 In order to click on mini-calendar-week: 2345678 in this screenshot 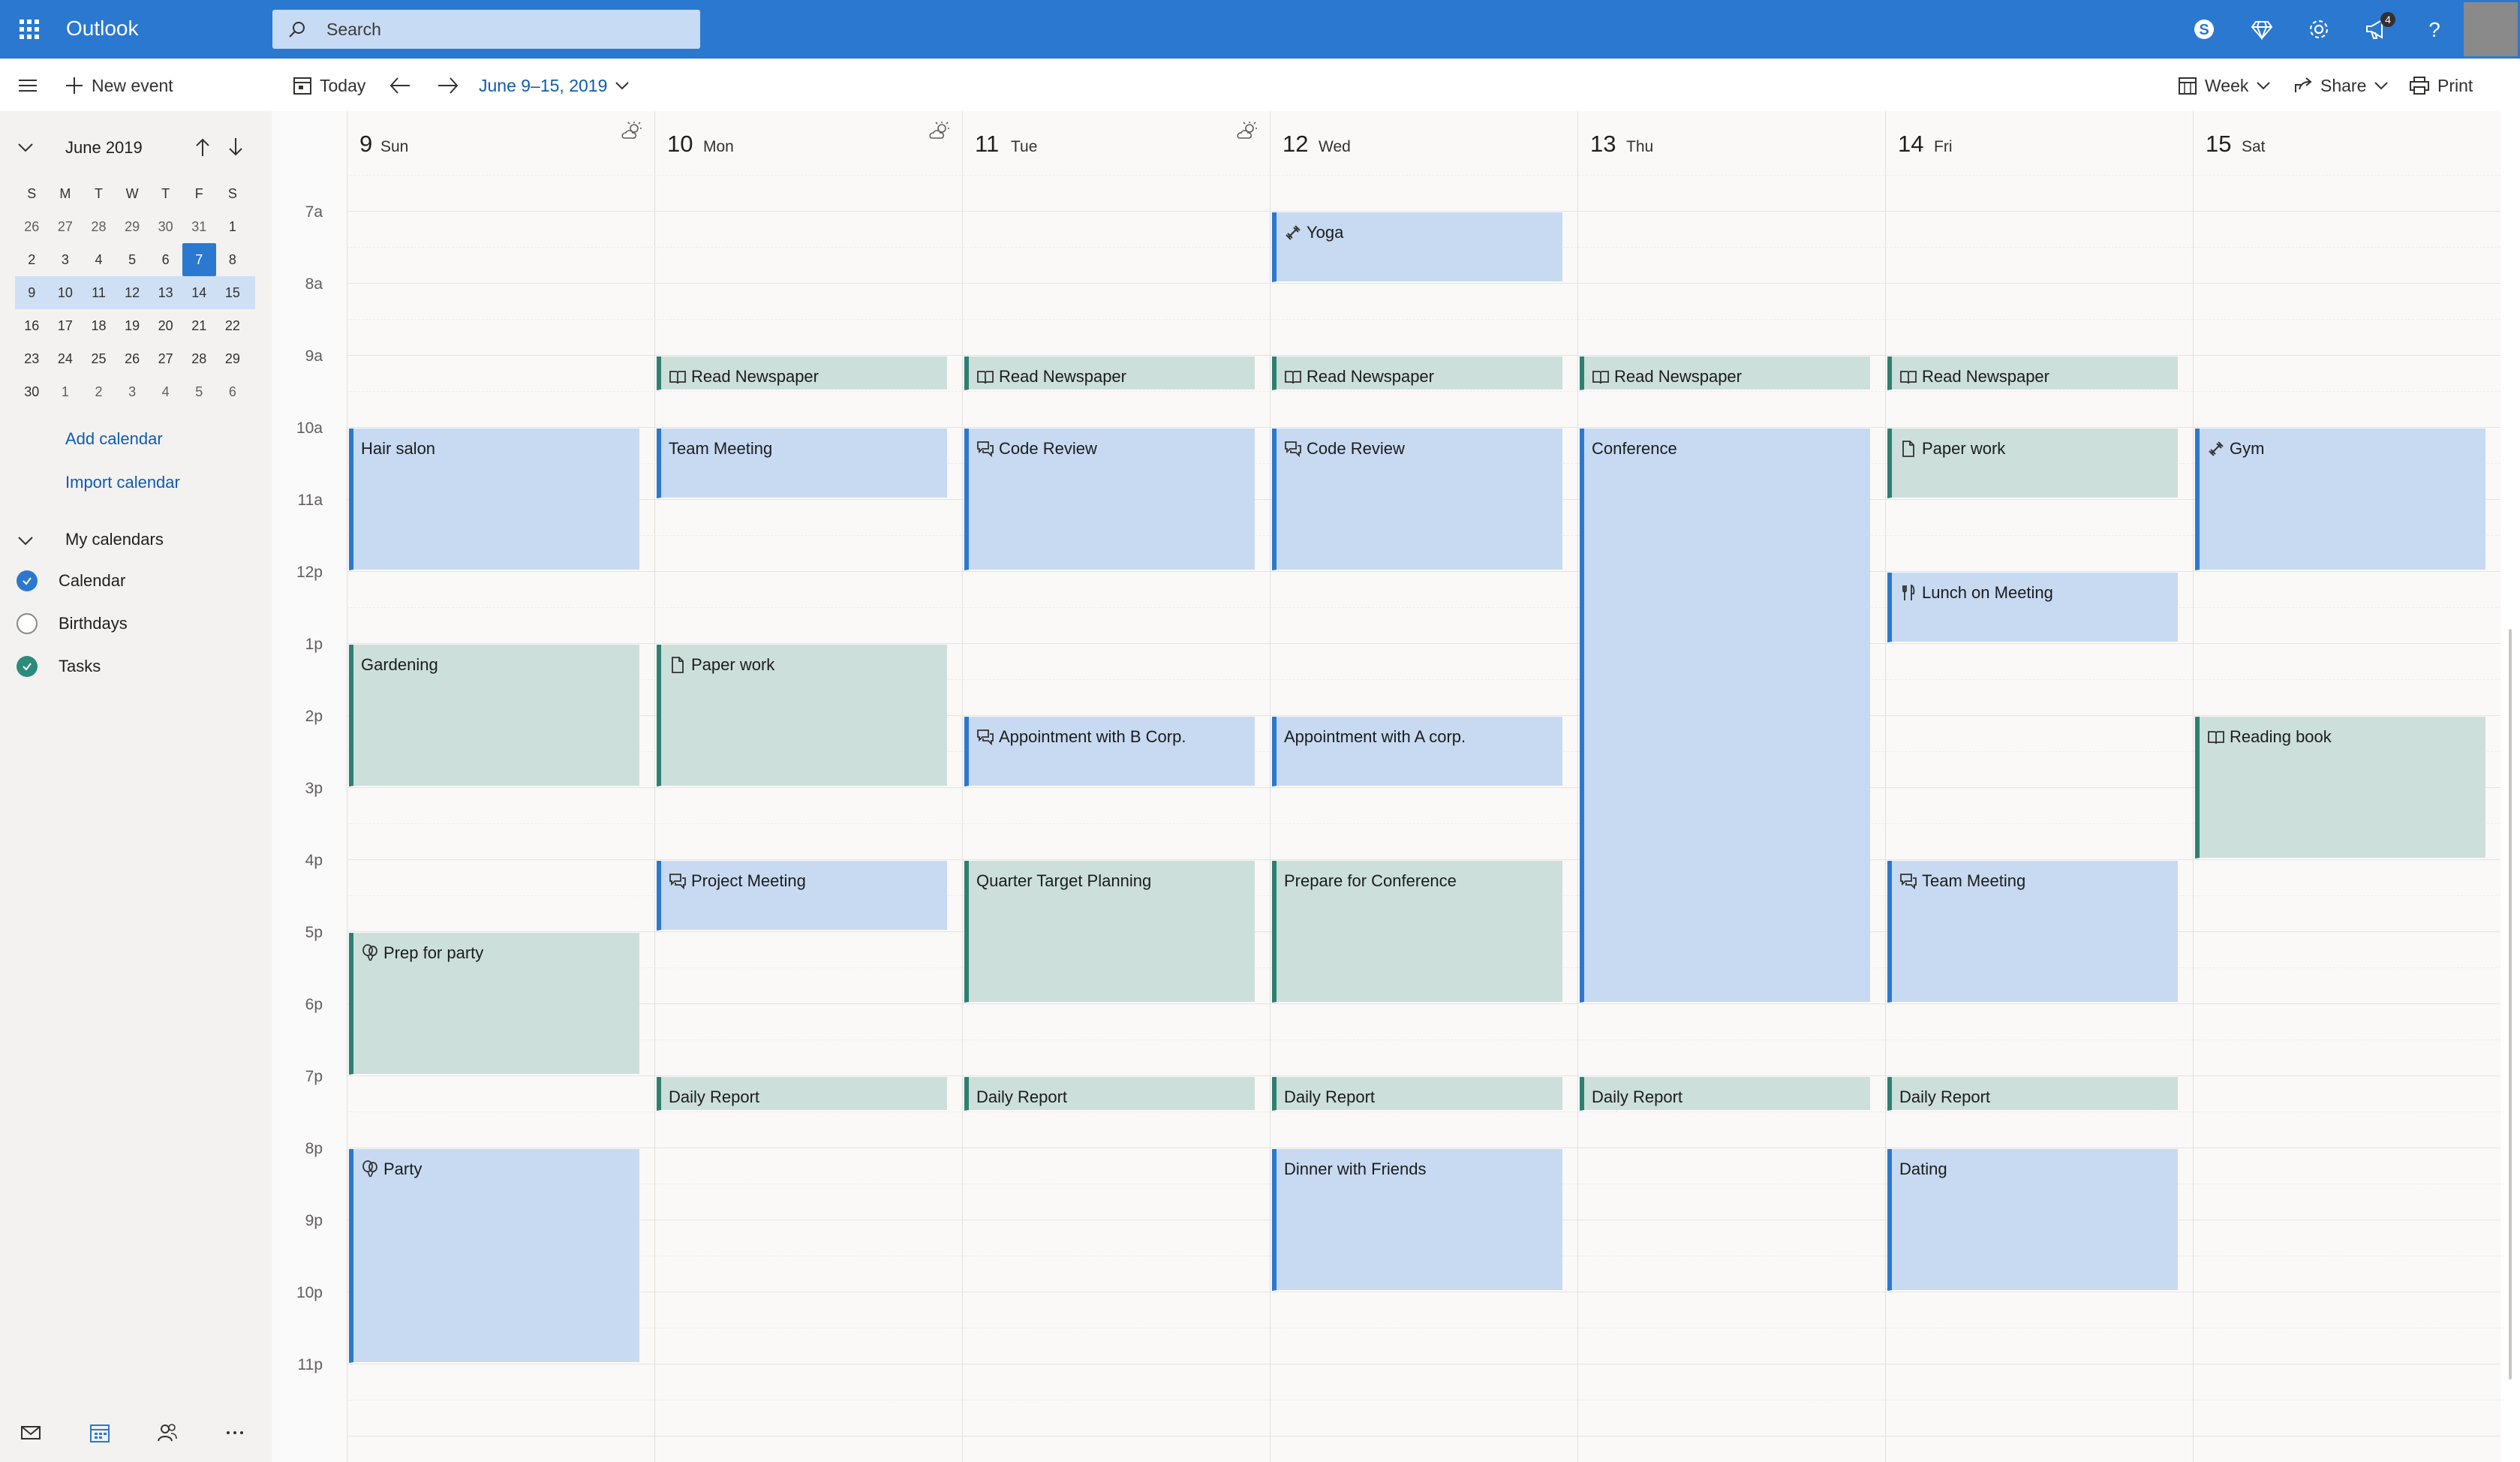, I will do `click(135, 259)`.